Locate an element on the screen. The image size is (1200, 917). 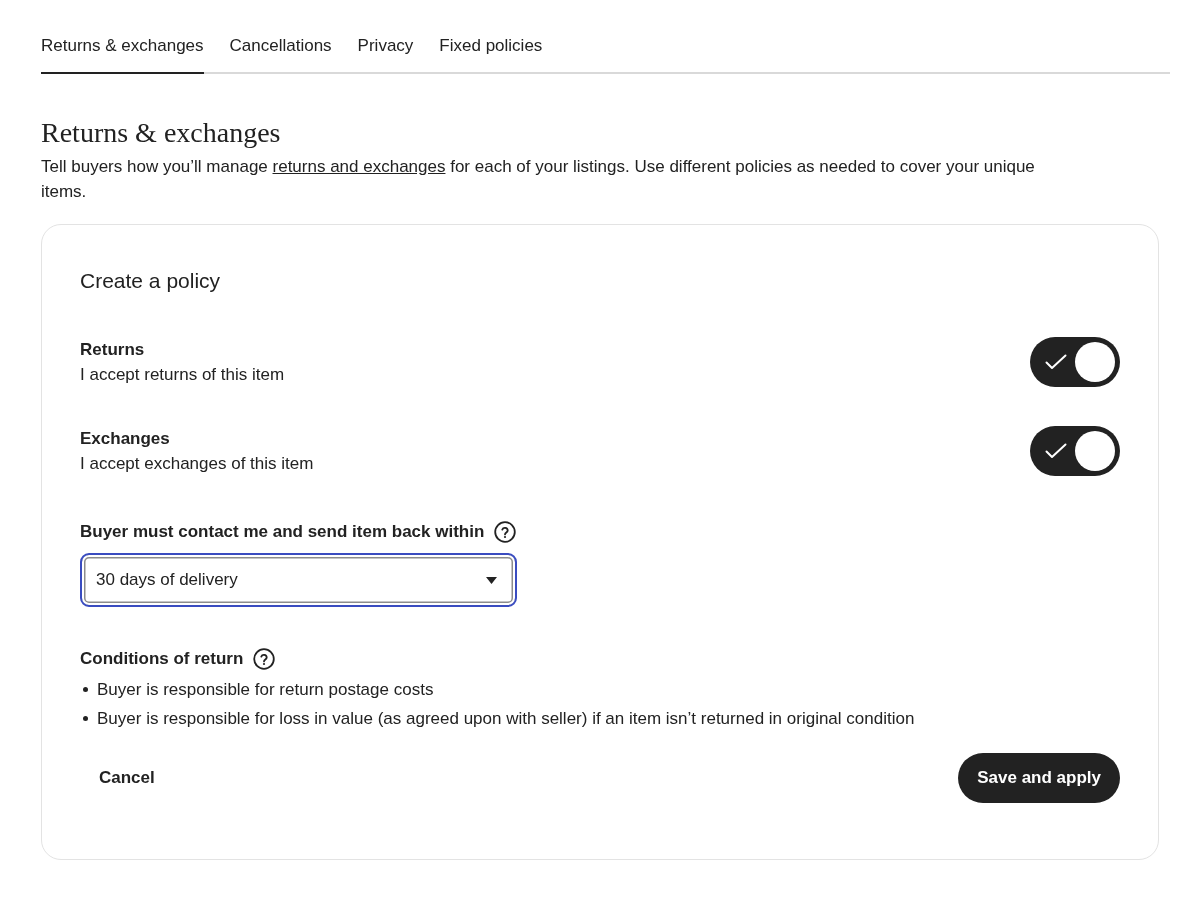
page-heading: Returns & exchanges is located at coordinates (161, 133).